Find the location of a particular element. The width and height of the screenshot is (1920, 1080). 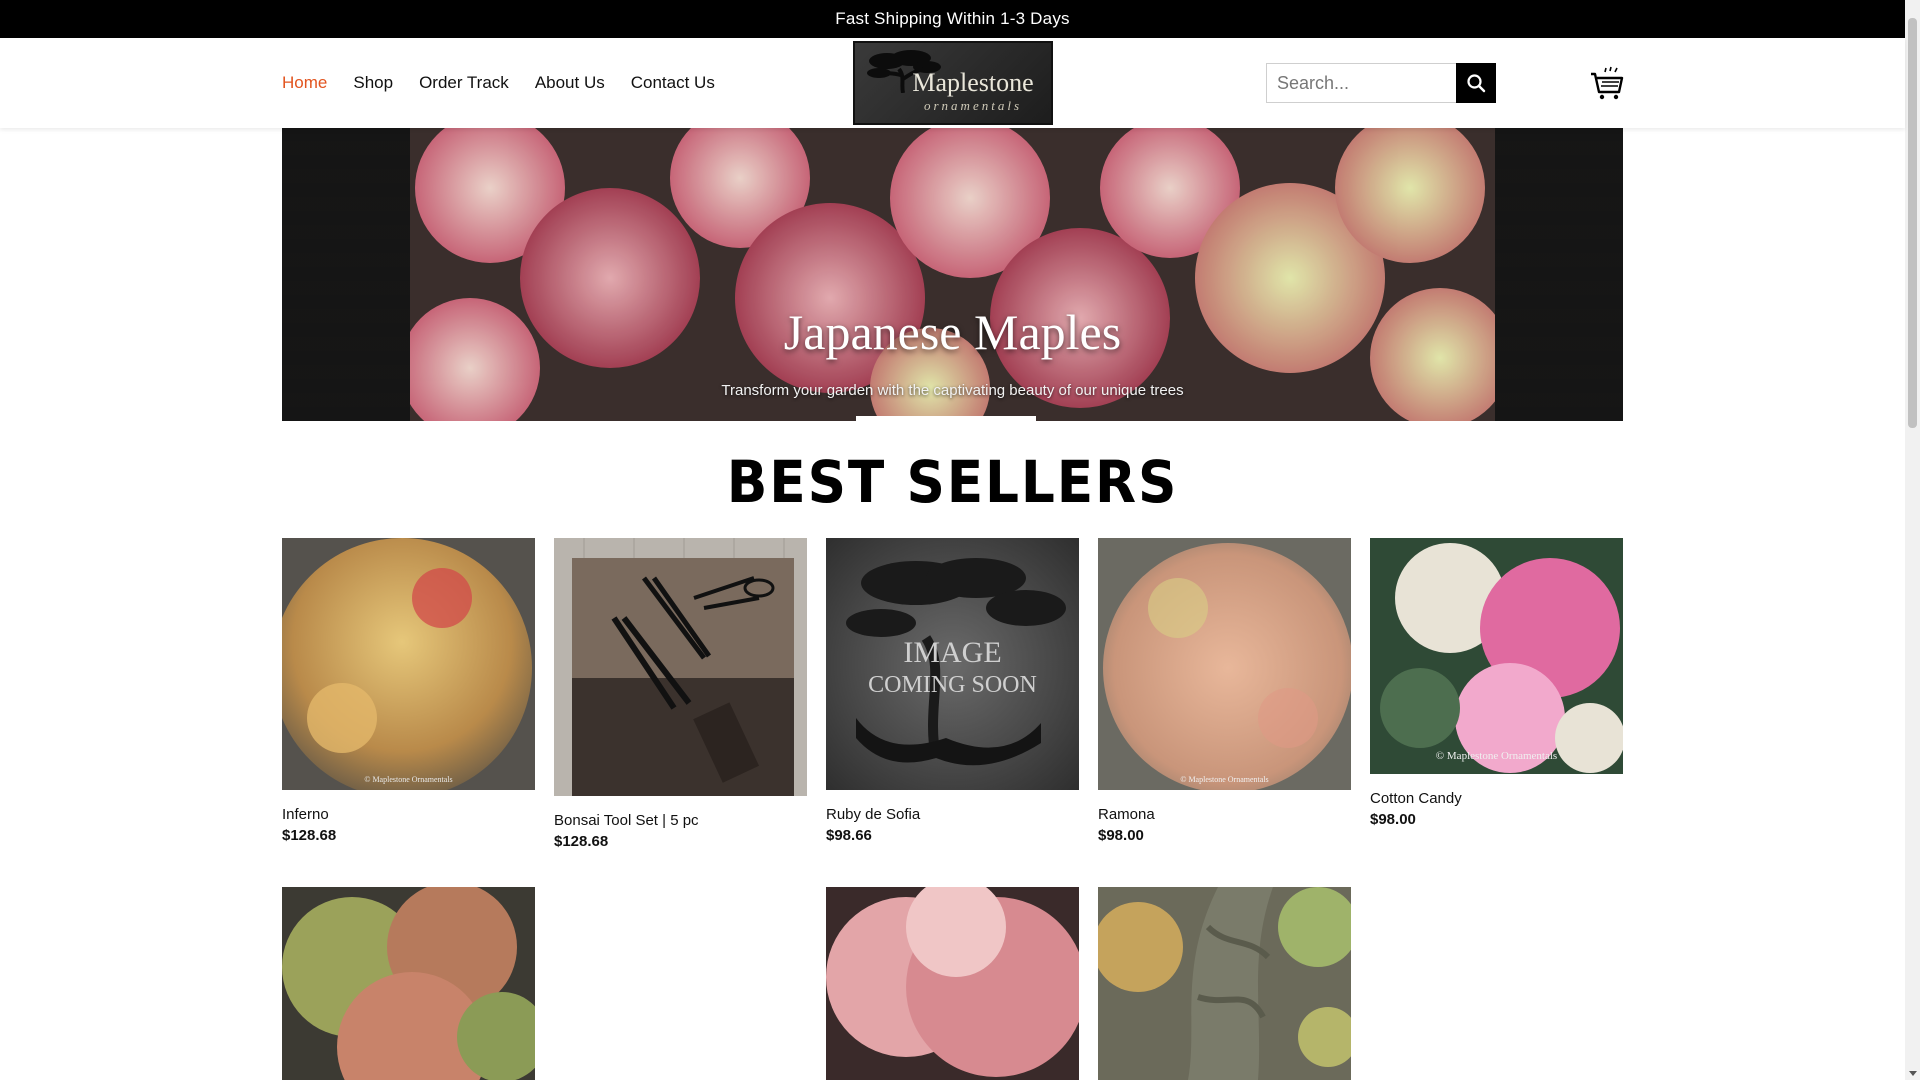

product-image-ramona: © Maplestone Ornamentals is located at coordinates (1224, 664).